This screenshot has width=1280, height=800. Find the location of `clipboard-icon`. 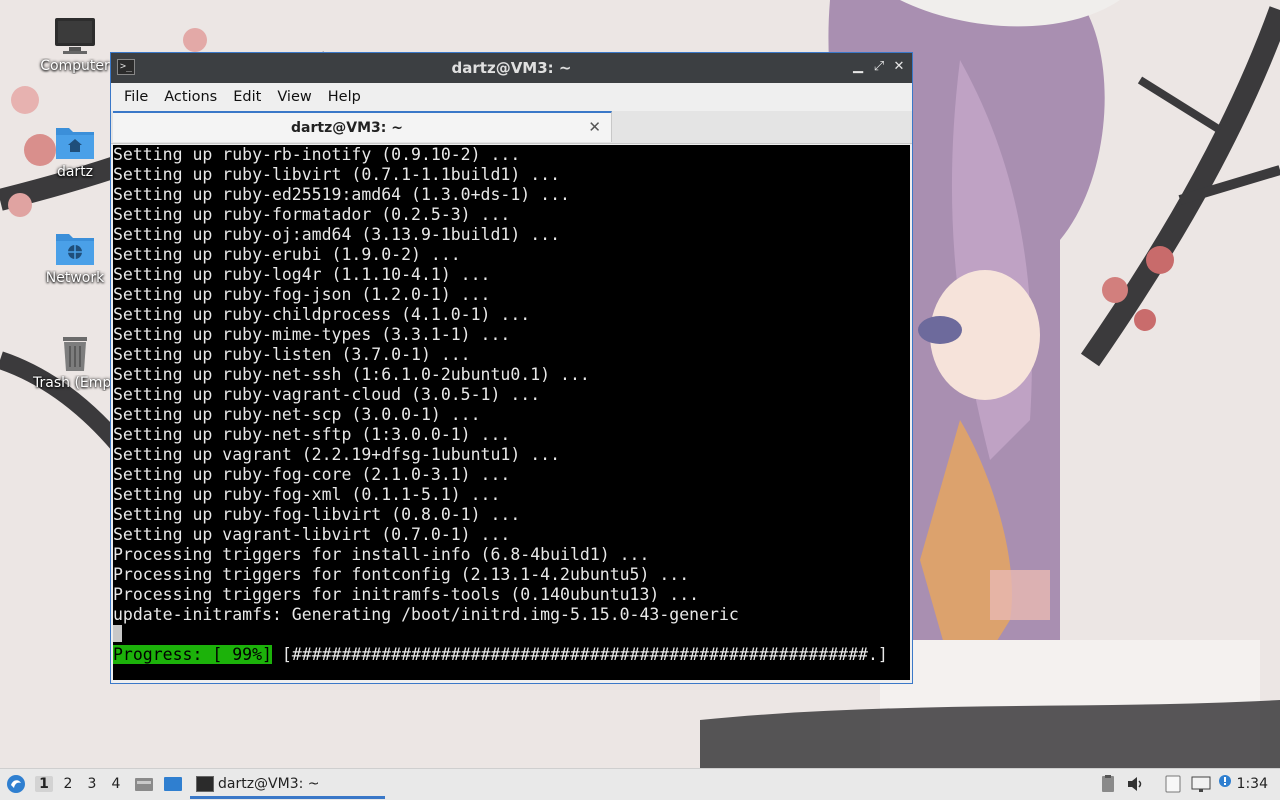

clipboard-icon is located at coordinates (1108, 784).